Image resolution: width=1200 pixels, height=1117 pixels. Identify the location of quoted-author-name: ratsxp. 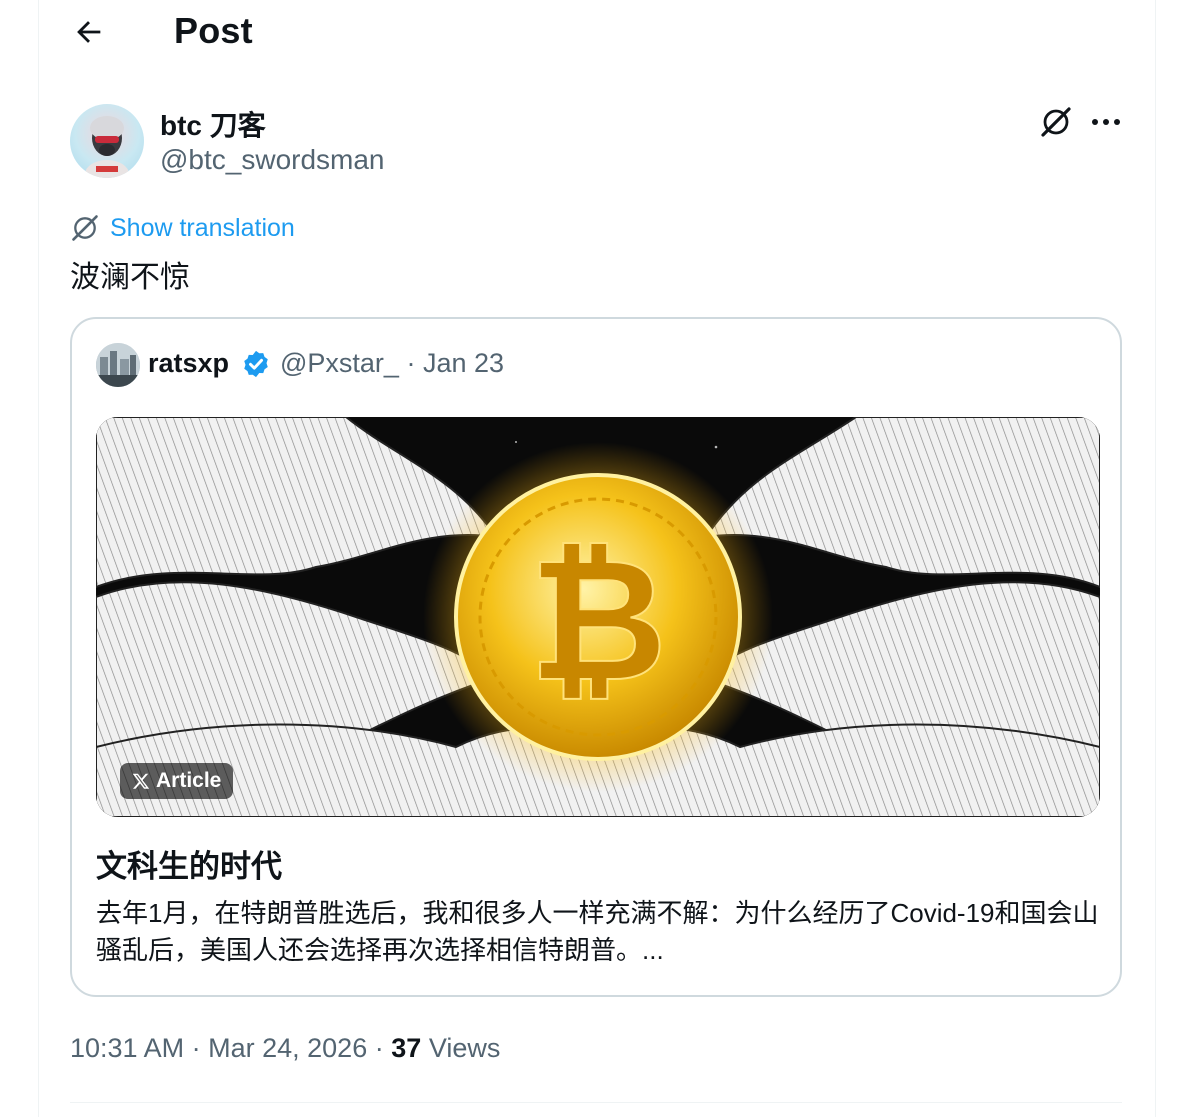
(188, 363).